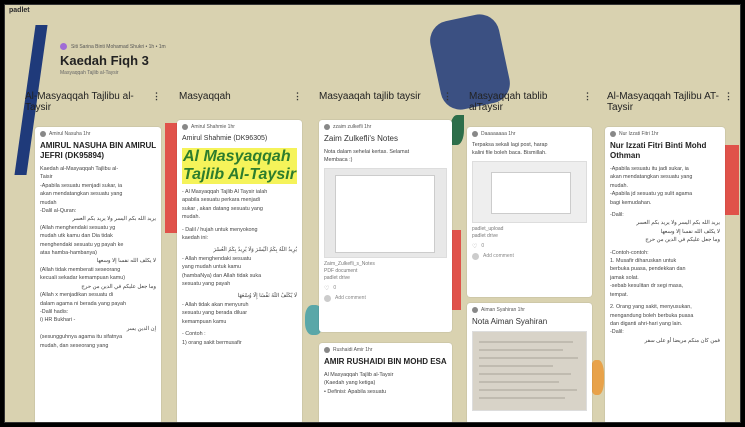 Image resolution: width=745 pixels, height=427 pixels. I want to click on padlet-logo: padlet, so click(19, 10).